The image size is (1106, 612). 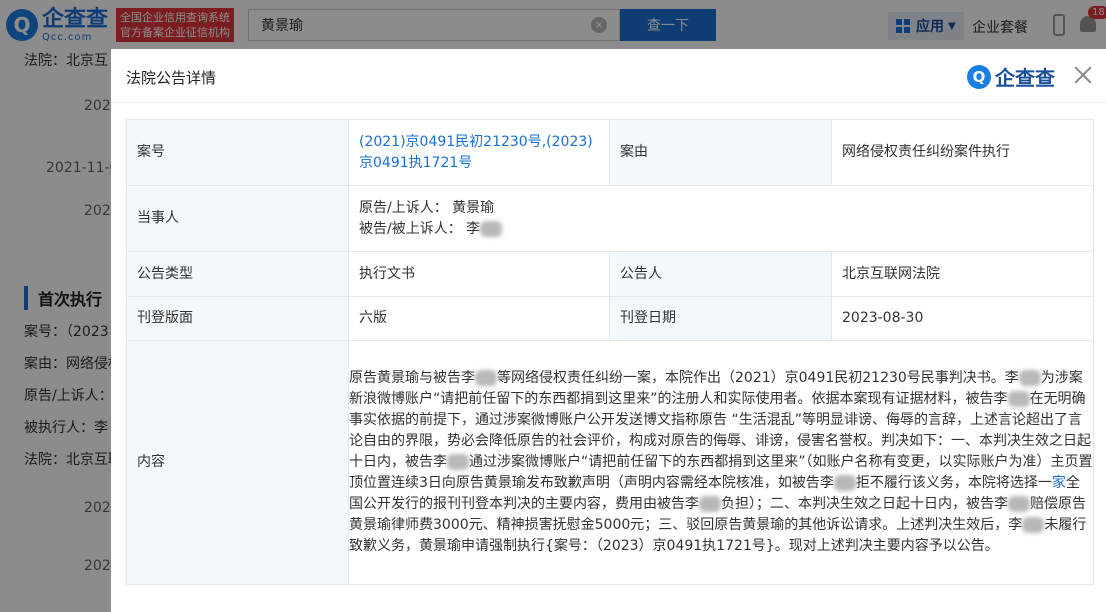 What do you see at coordinates (237, 274) in the screenshot?
I see `notice-type-label: 公告类型` at bounding box center [237, 274].